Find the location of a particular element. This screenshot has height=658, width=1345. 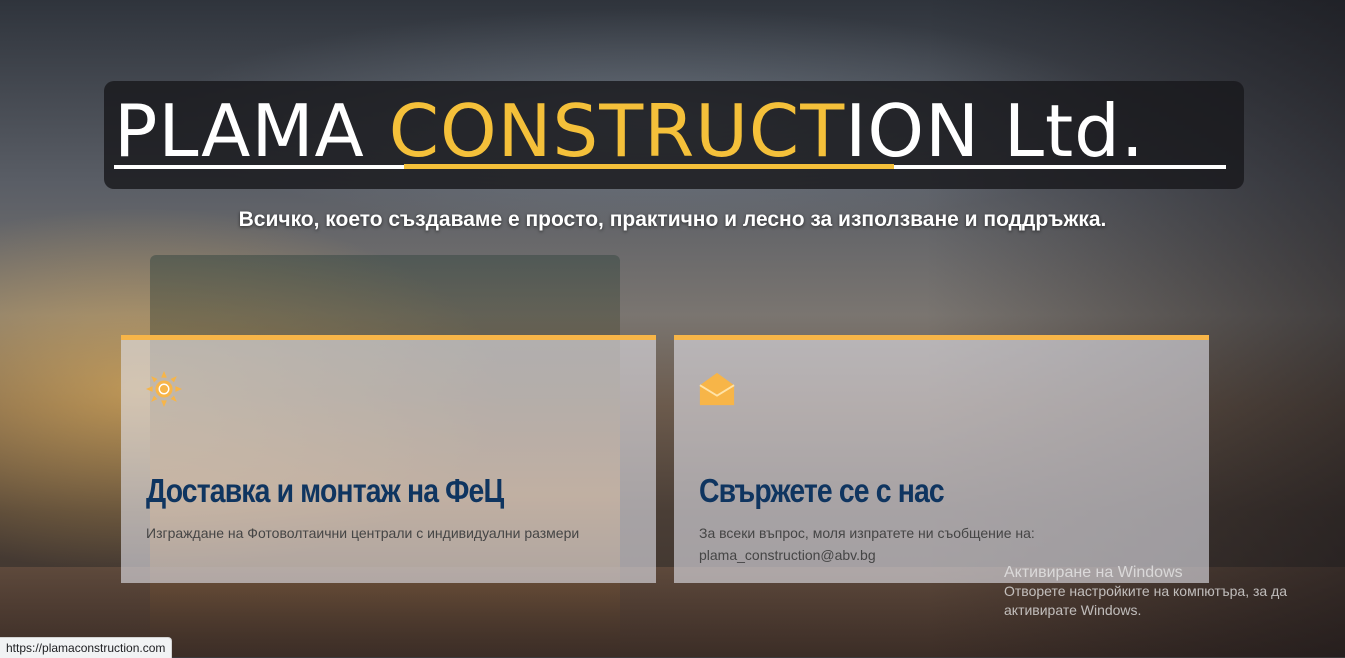

site-logo: PLAMA CONSTRUCTION Ltd. is located at coordinates (674, 135).